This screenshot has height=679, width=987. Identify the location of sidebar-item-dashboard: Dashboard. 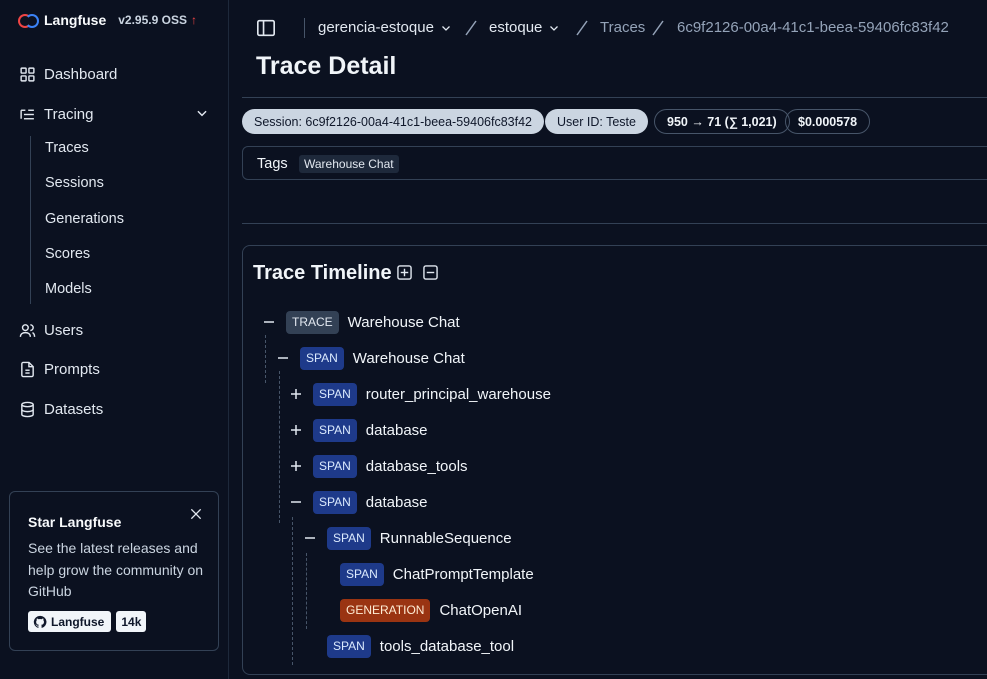
(67, 74).